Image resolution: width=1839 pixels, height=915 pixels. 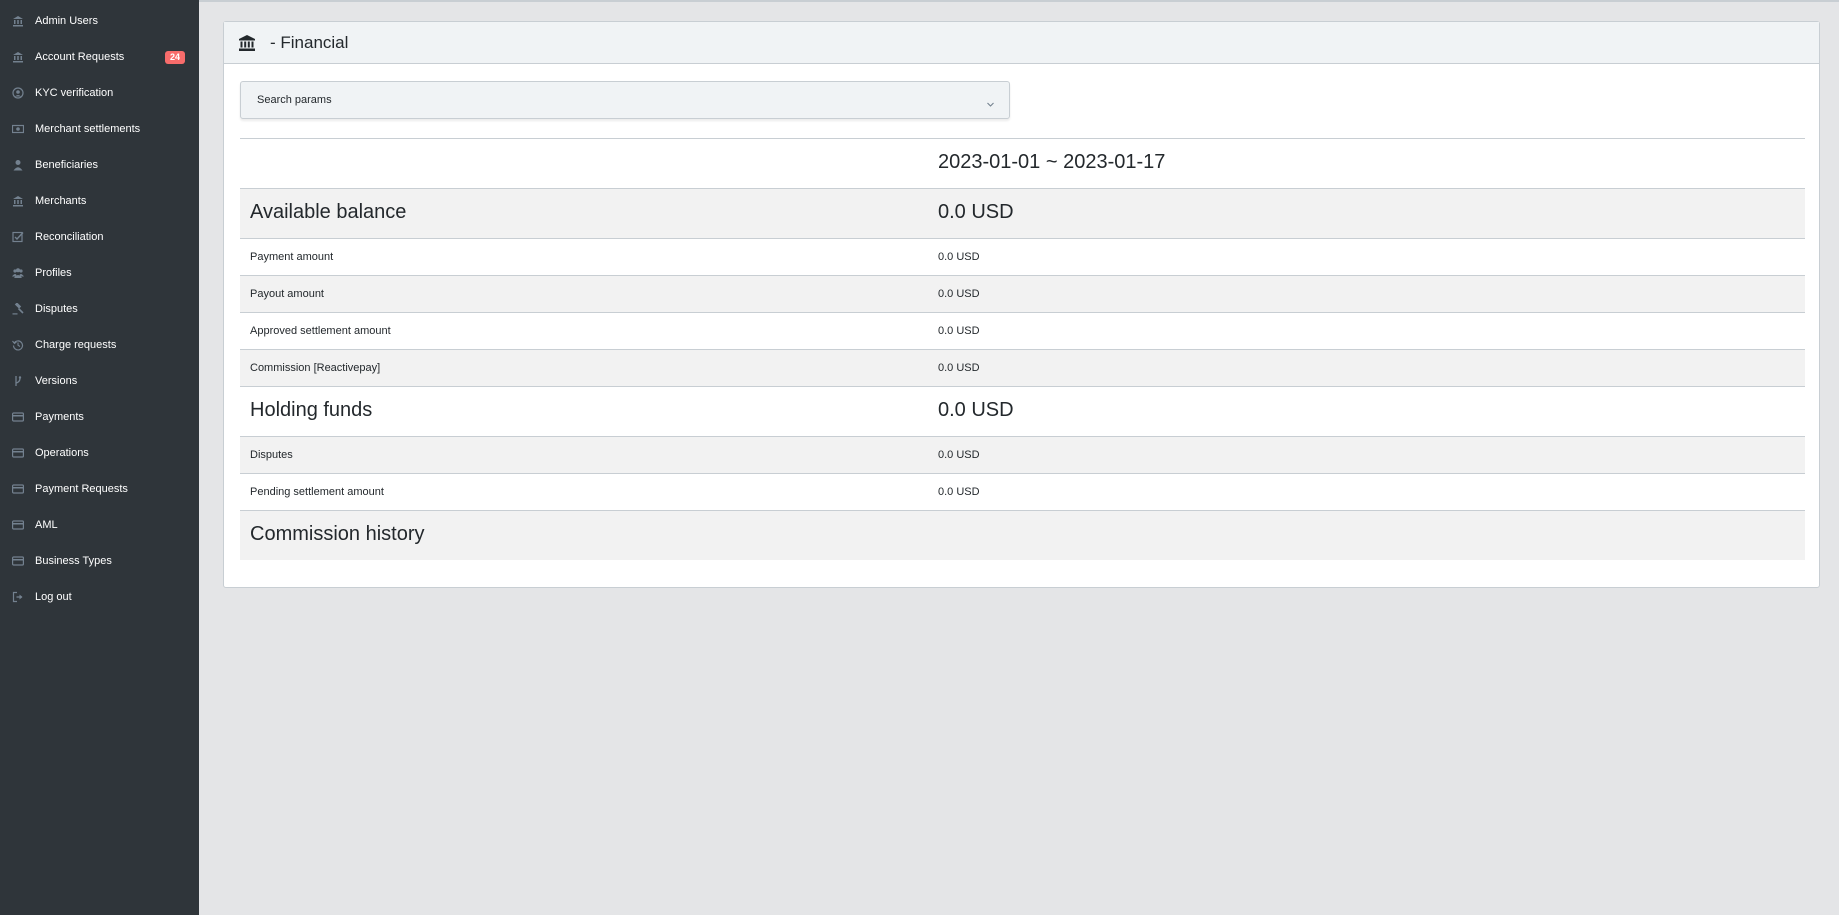 I want to click on row-label: Approved settlement amount, so click(x=320, y=331).